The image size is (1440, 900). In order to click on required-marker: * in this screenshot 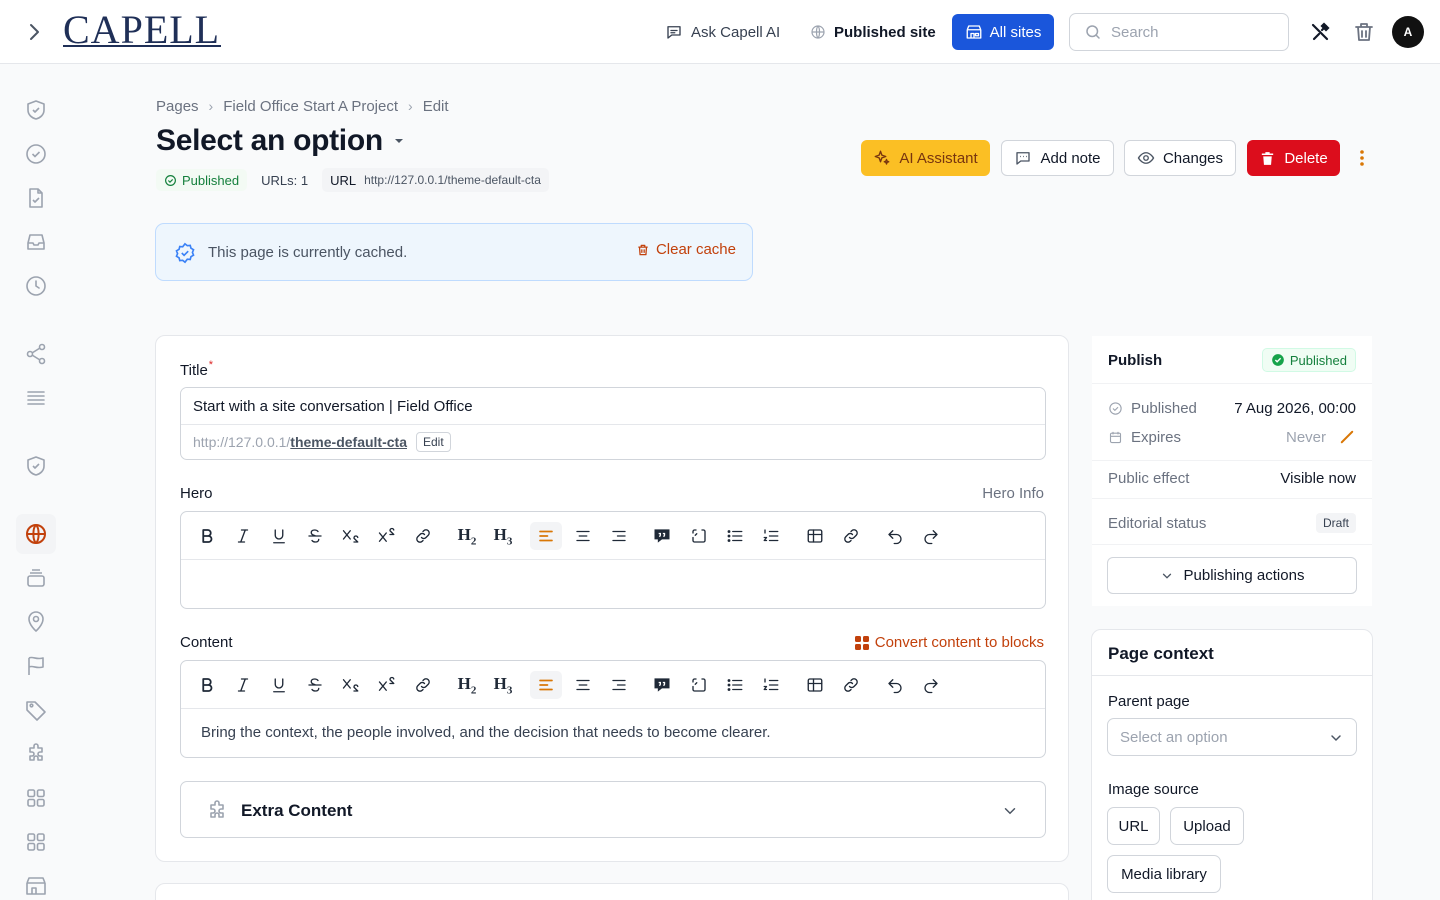, I will do `click(211, 365)`.